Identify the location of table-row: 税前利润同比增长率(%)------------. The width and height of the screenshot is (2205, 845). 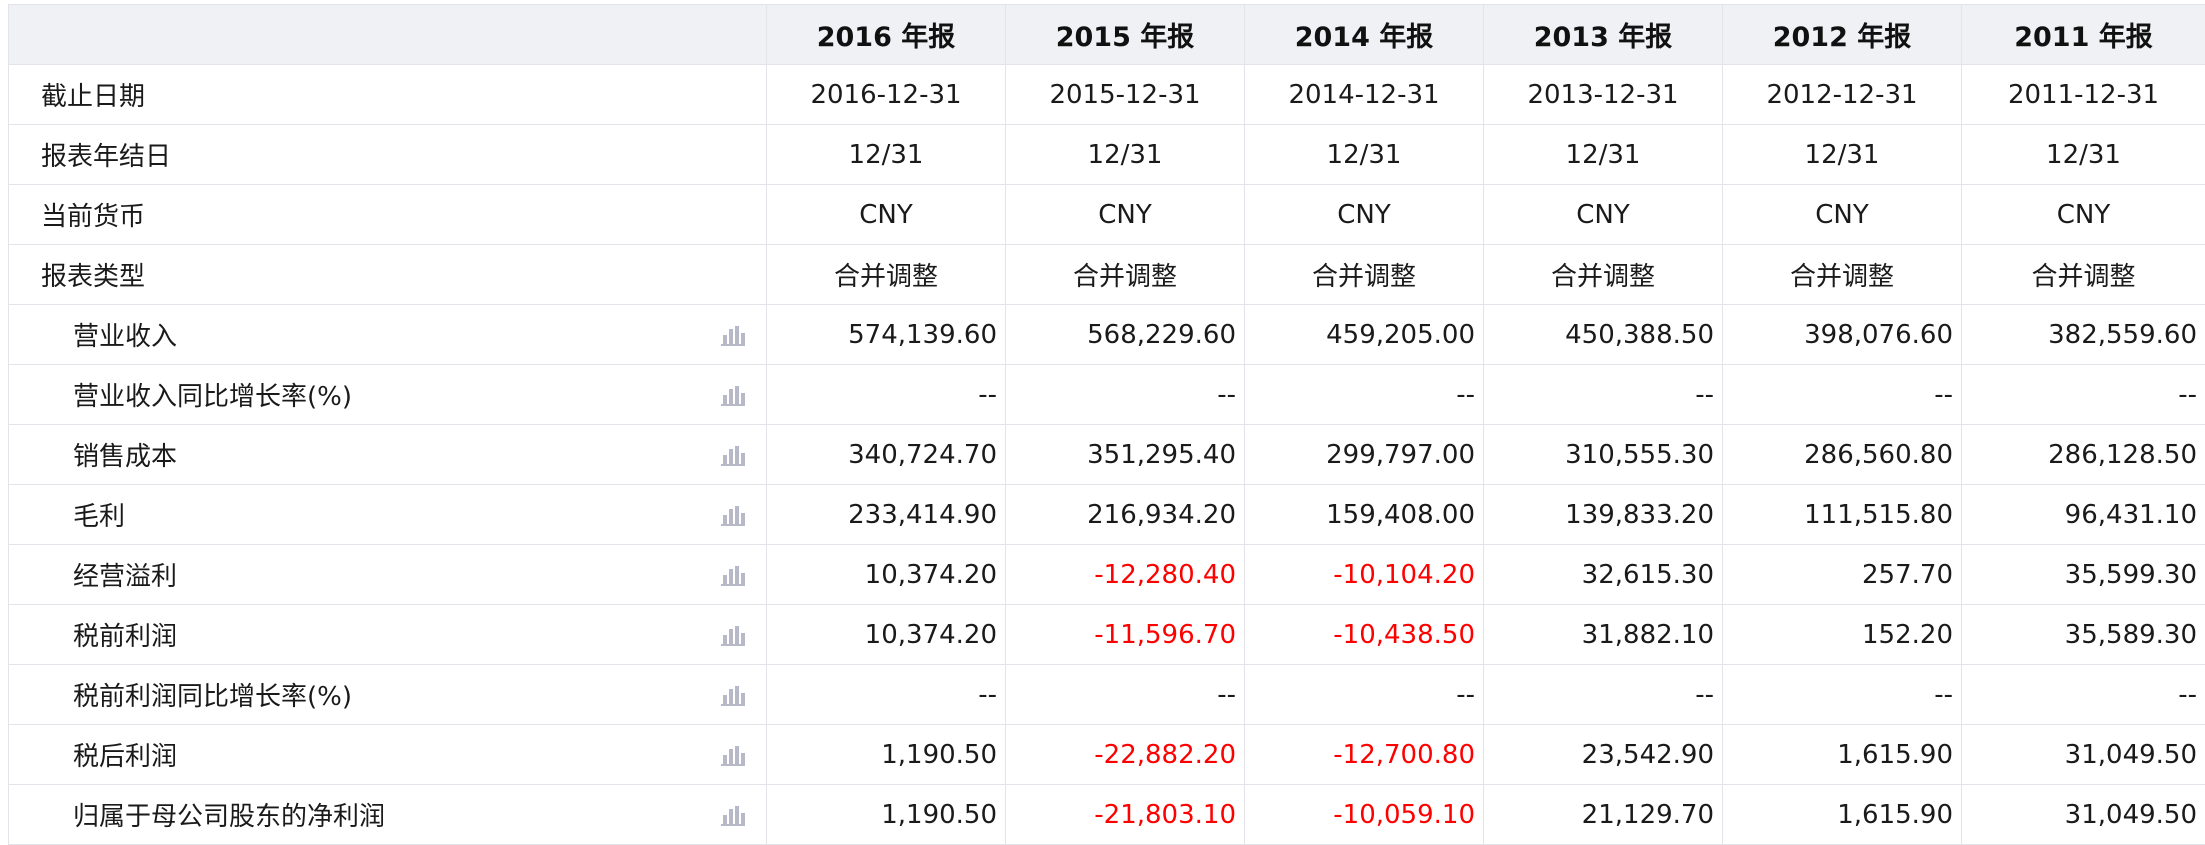
(1107, 695).